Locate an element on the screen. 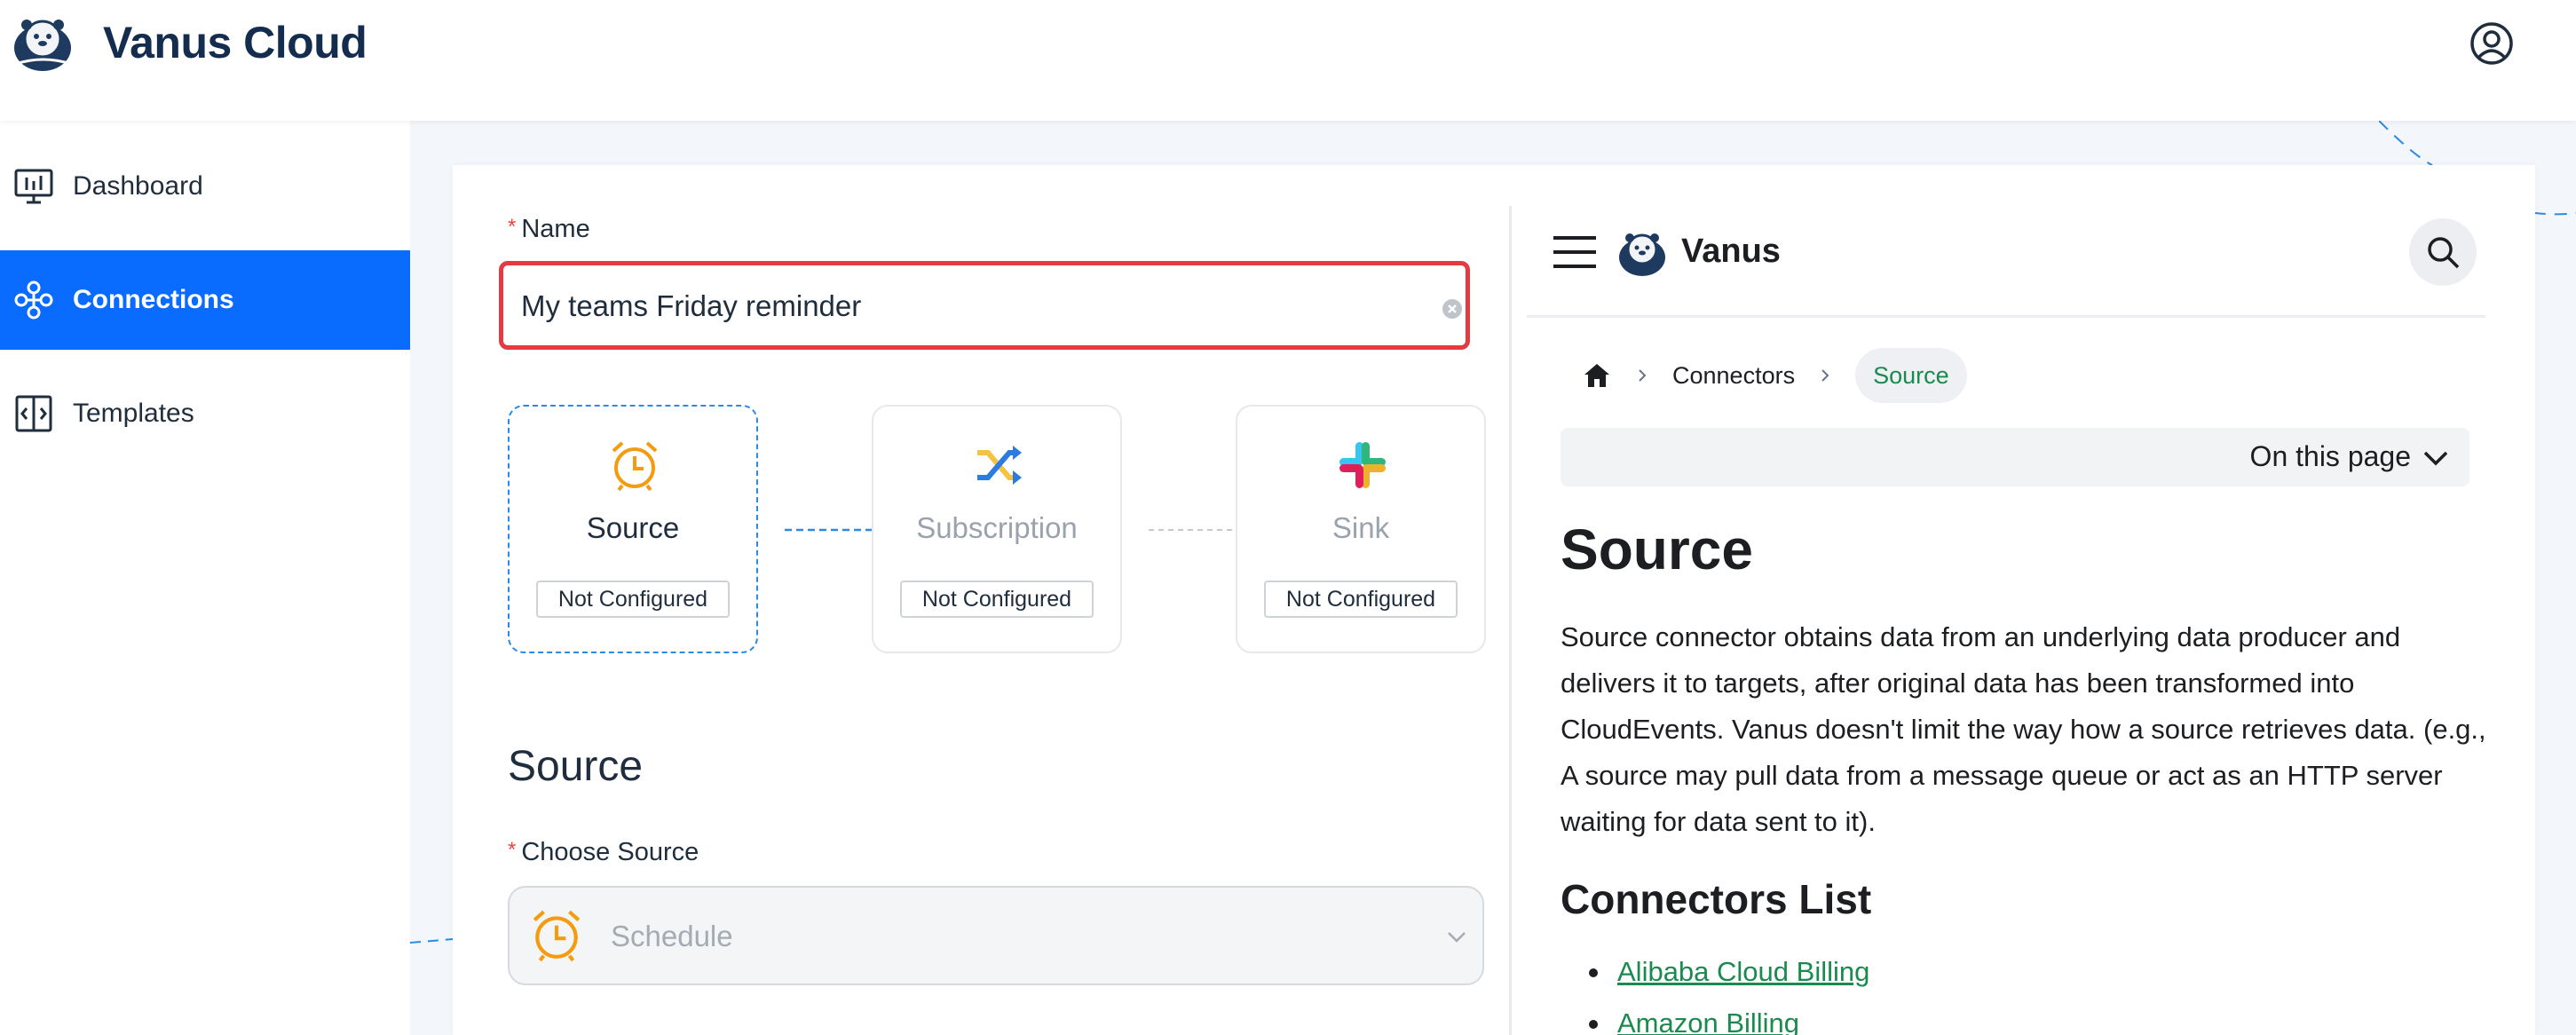 Image resolution: width=2576 pixels, height=1035 pixels. name-input is located at coordinates (956, 306).